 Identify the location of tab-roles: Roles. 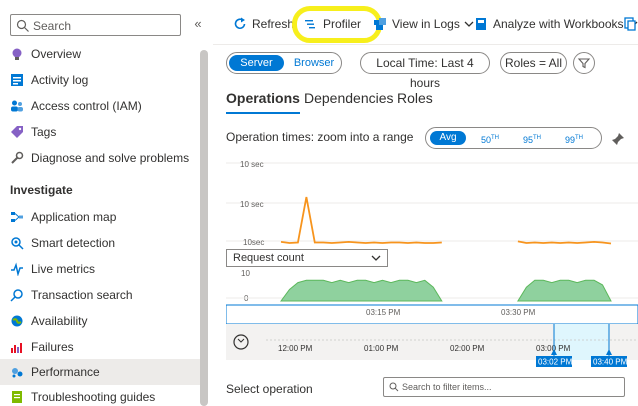
(415, 98).